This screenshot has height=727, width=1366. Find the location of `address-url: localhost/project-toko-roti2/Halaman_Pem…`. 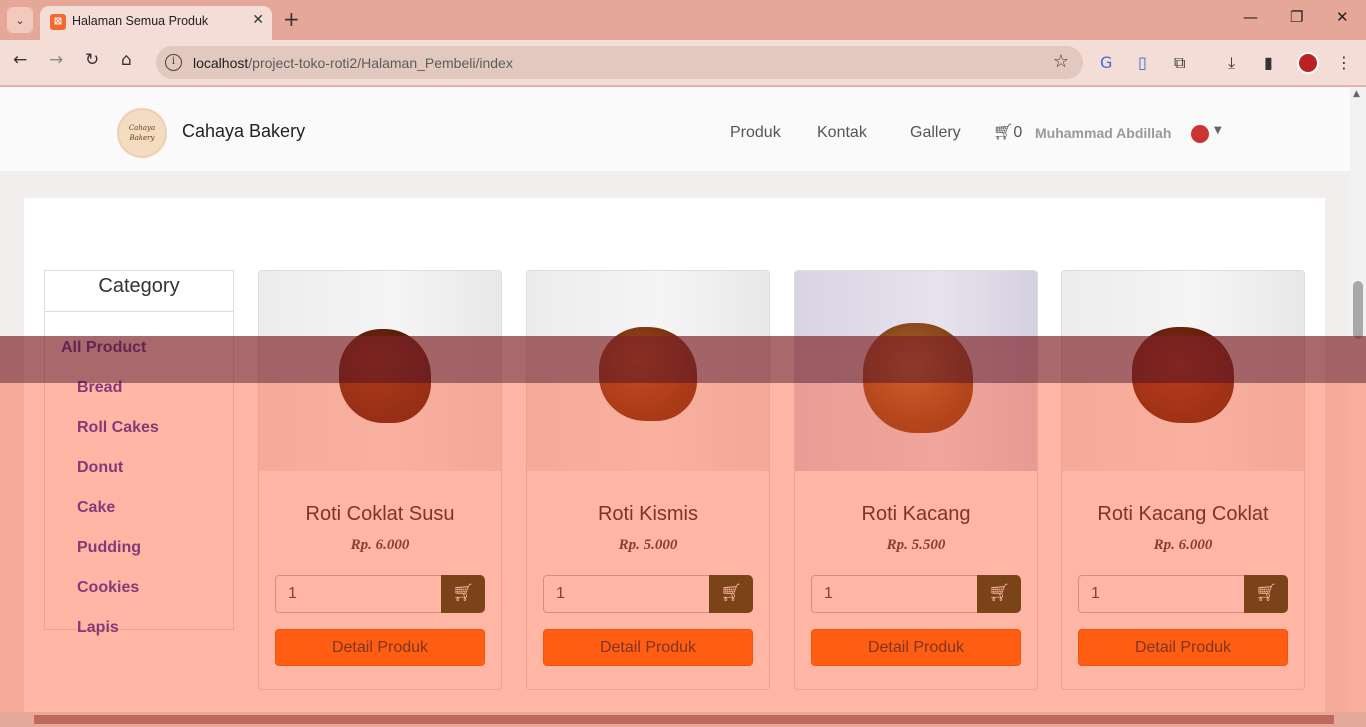

address-url: localhost/project-toko-roti2/Halaman_Pem… is located at coordinates (353, 63).